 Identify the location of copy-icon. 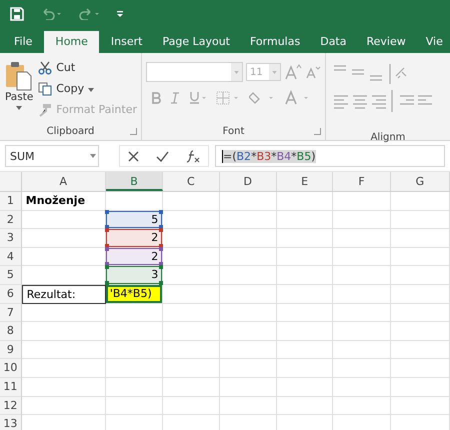
(45, 89).